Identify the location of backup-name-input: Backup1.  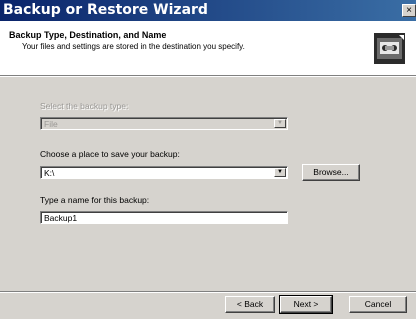
(164, 217).